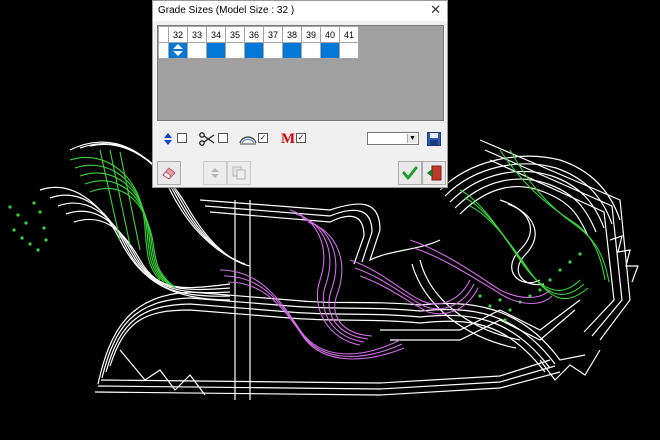 The width and height of the screenshot is (660, 440). What do you see at coordinates (168, 139) in the screenshot?
I see `up-down-arrows-icon` at bounding box center [168, 139].